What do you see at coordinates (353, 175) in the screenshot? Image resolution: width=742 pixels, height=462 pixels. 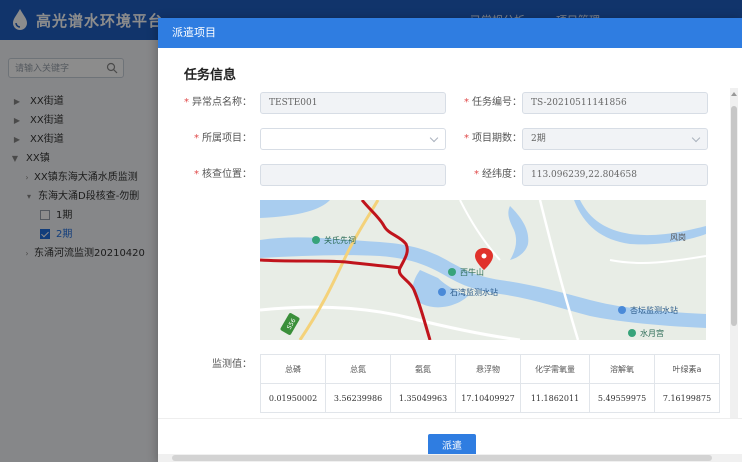 I see `location-input` at bounding box center [353, 175].